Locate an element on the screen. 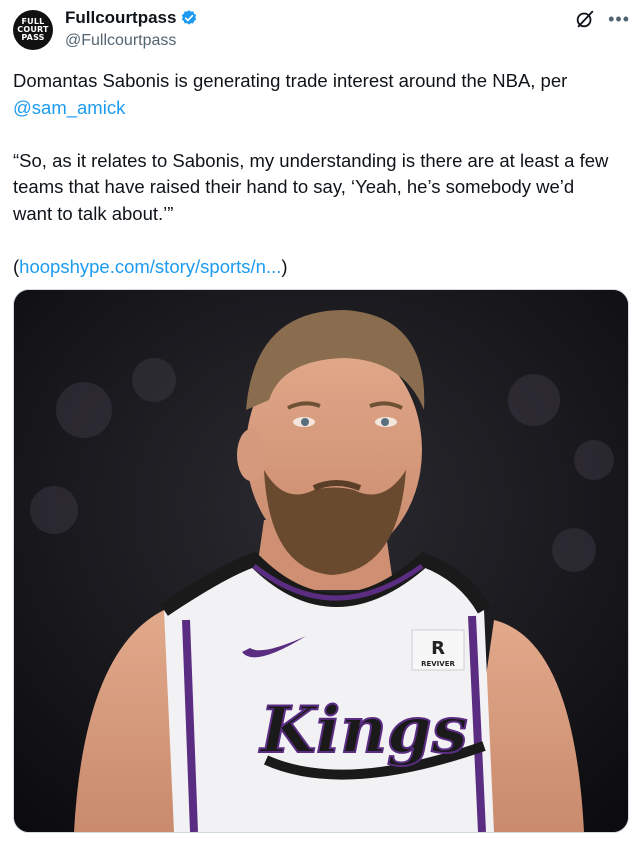 The height and width of the screenshot is (845, 640). more-options-icon: ••• is located at coordinates (619, 19).